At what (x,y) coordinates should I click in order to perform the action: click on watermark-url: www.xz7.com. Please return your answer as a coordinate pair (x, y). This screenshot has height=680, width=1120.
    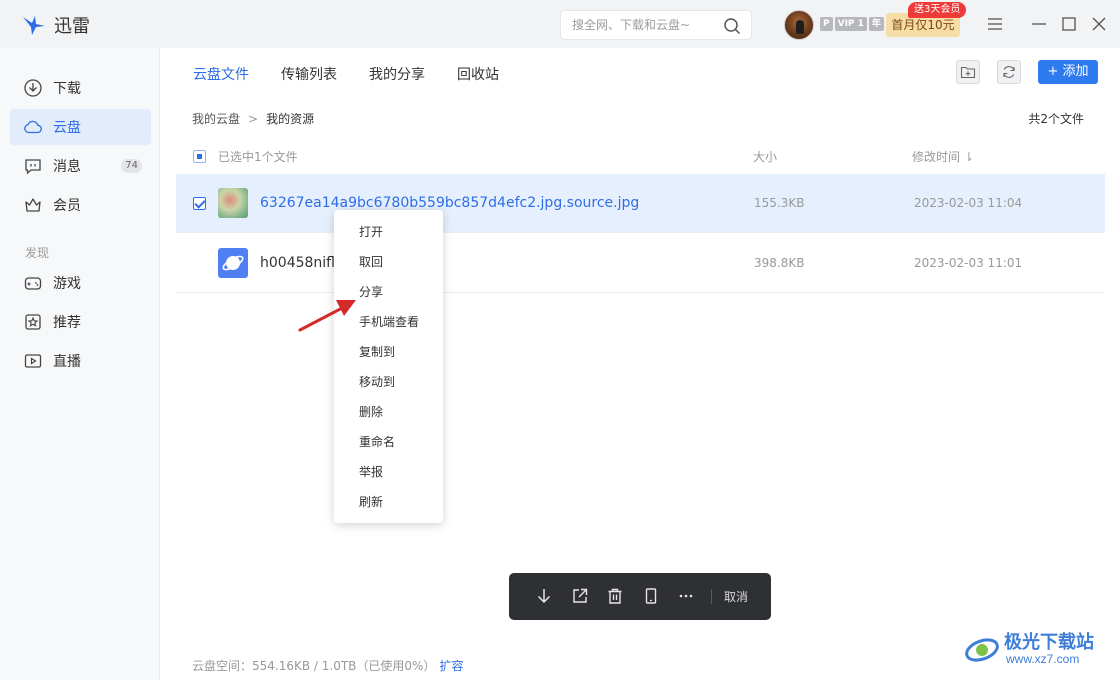
    Looking at the image, I should click on (1043, 659).